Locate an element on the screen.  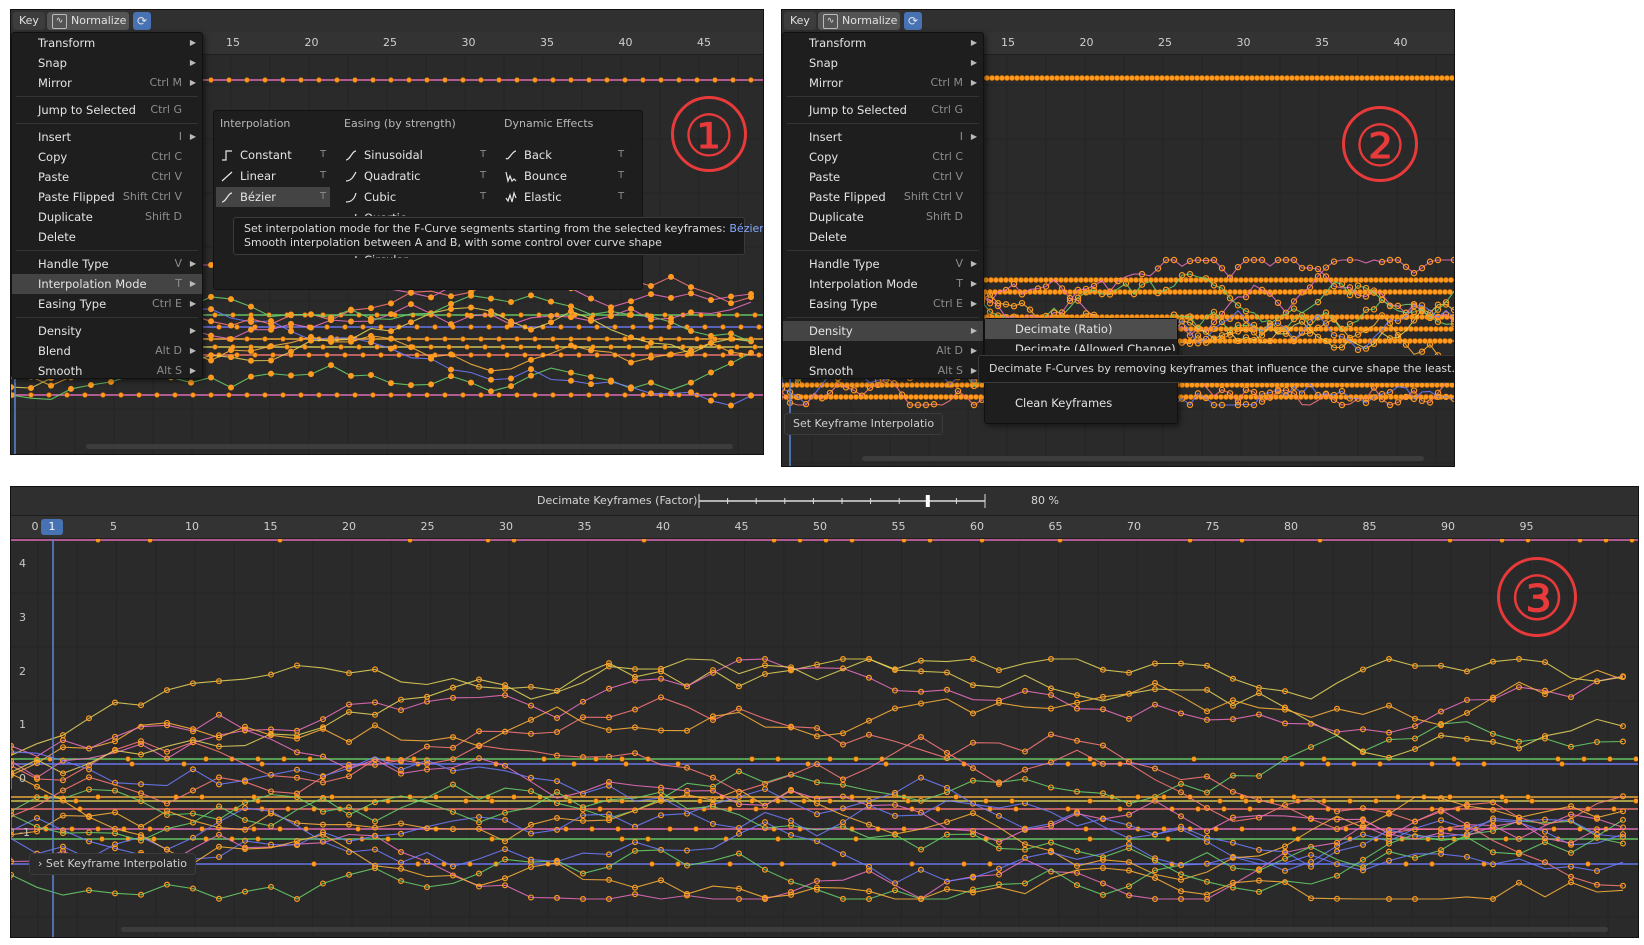
interp-item-cubic: Cubic T is located at coordinates (413, 197).